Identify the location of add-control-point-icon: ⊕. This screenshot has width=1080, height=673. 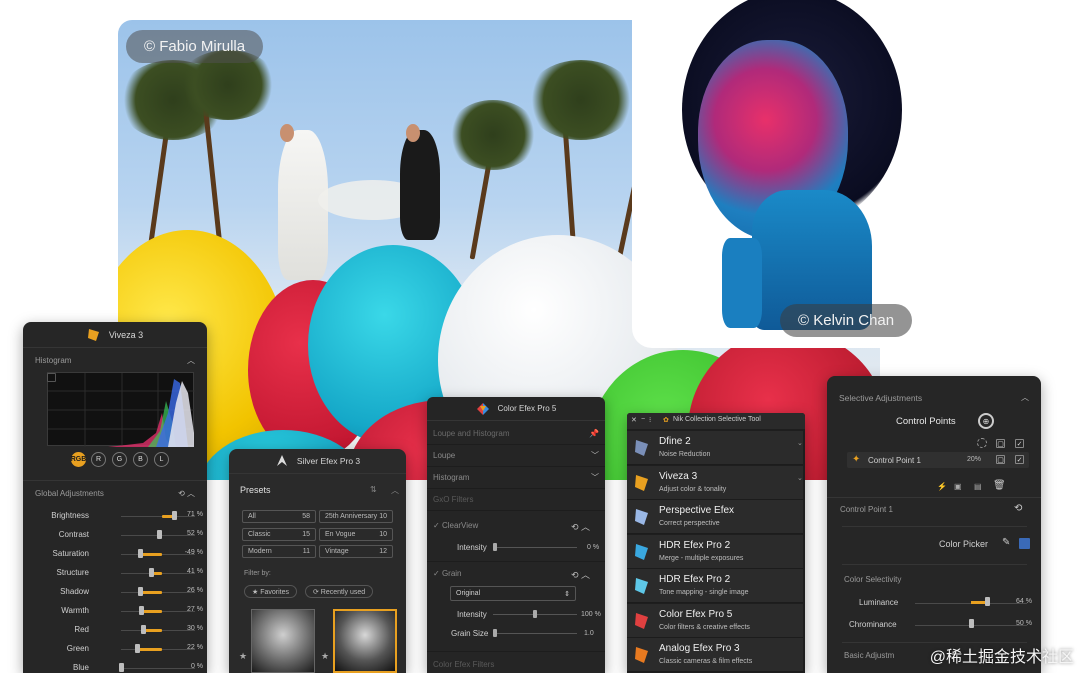
(986, 421).